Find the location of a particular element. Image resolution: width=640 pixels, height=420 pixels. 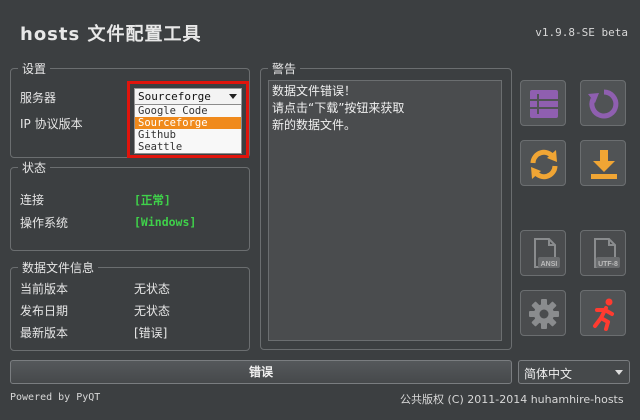

warning-legend: 警告 is located at coordinates (284, 68).